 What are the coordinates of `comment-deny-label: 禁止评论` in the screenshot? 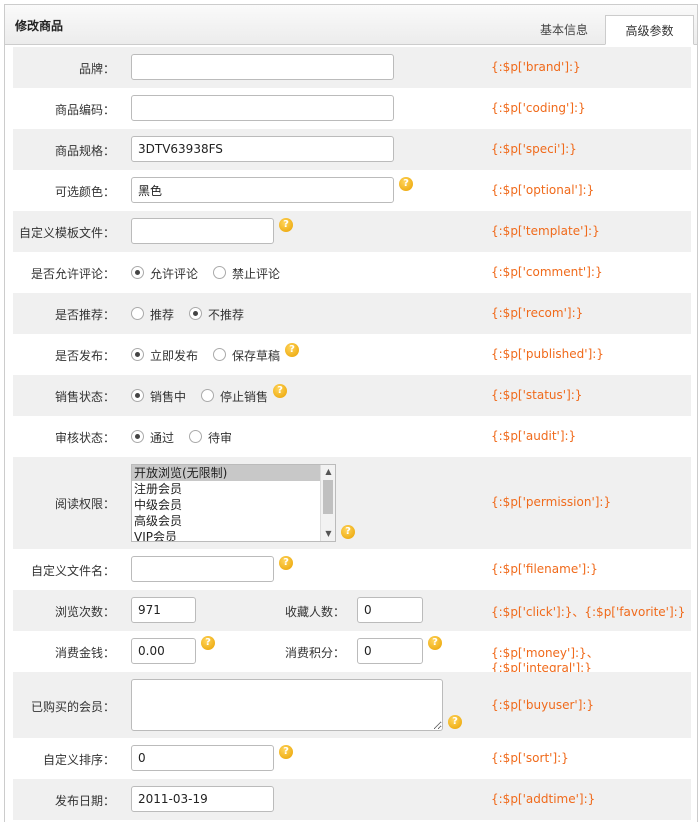 It's located at (256, 274).